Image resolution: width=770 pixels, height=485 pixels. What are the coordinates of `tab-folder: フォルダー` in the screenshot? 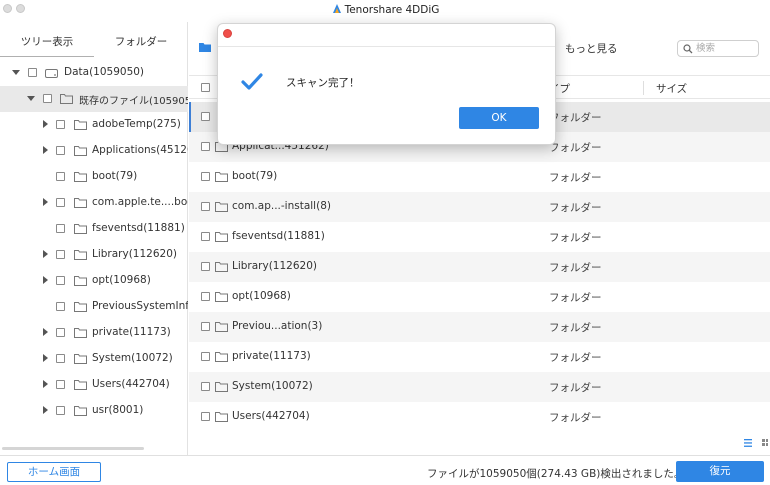 It's located at (141, 41).